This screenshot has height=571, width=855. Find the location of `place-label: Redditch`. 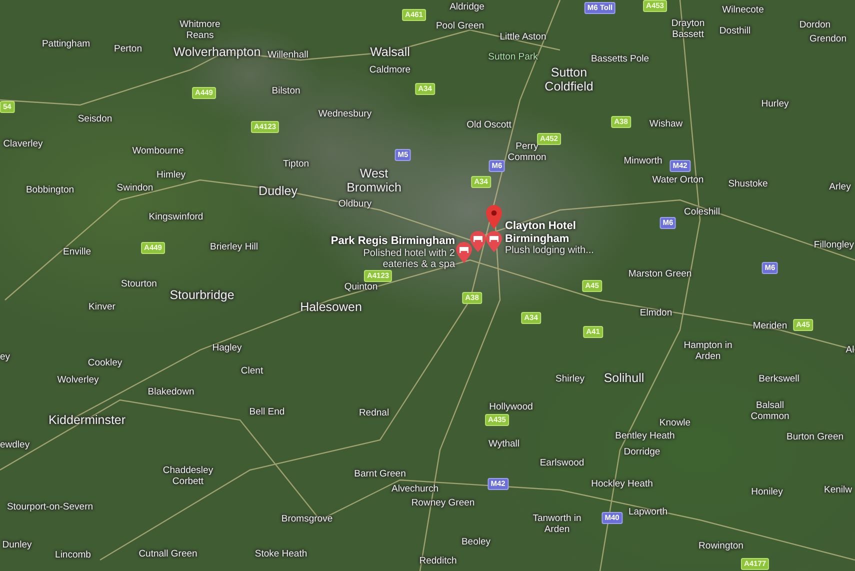

place-label: Redditch is located at coordinates (438, 562).